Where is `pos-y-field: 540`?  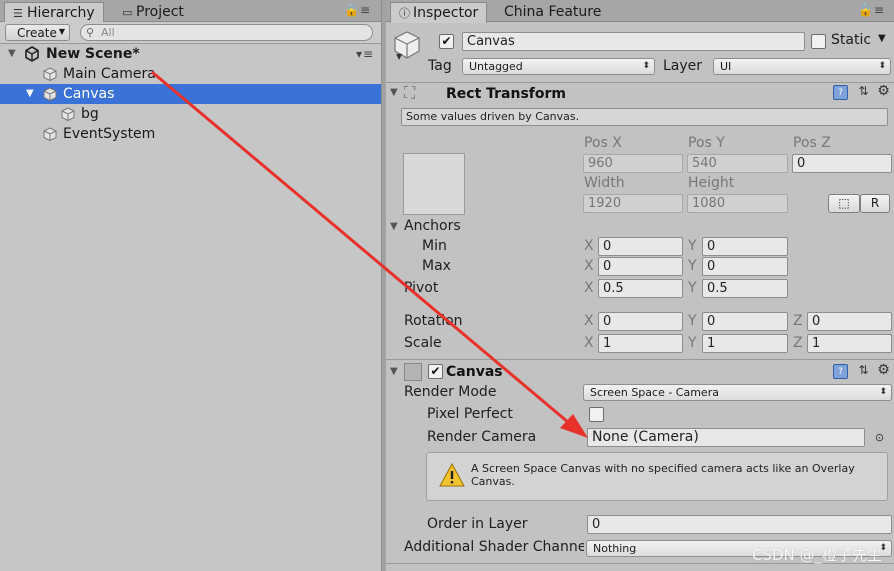
pos-y-field: 540 is located at coordinates (737, 163).